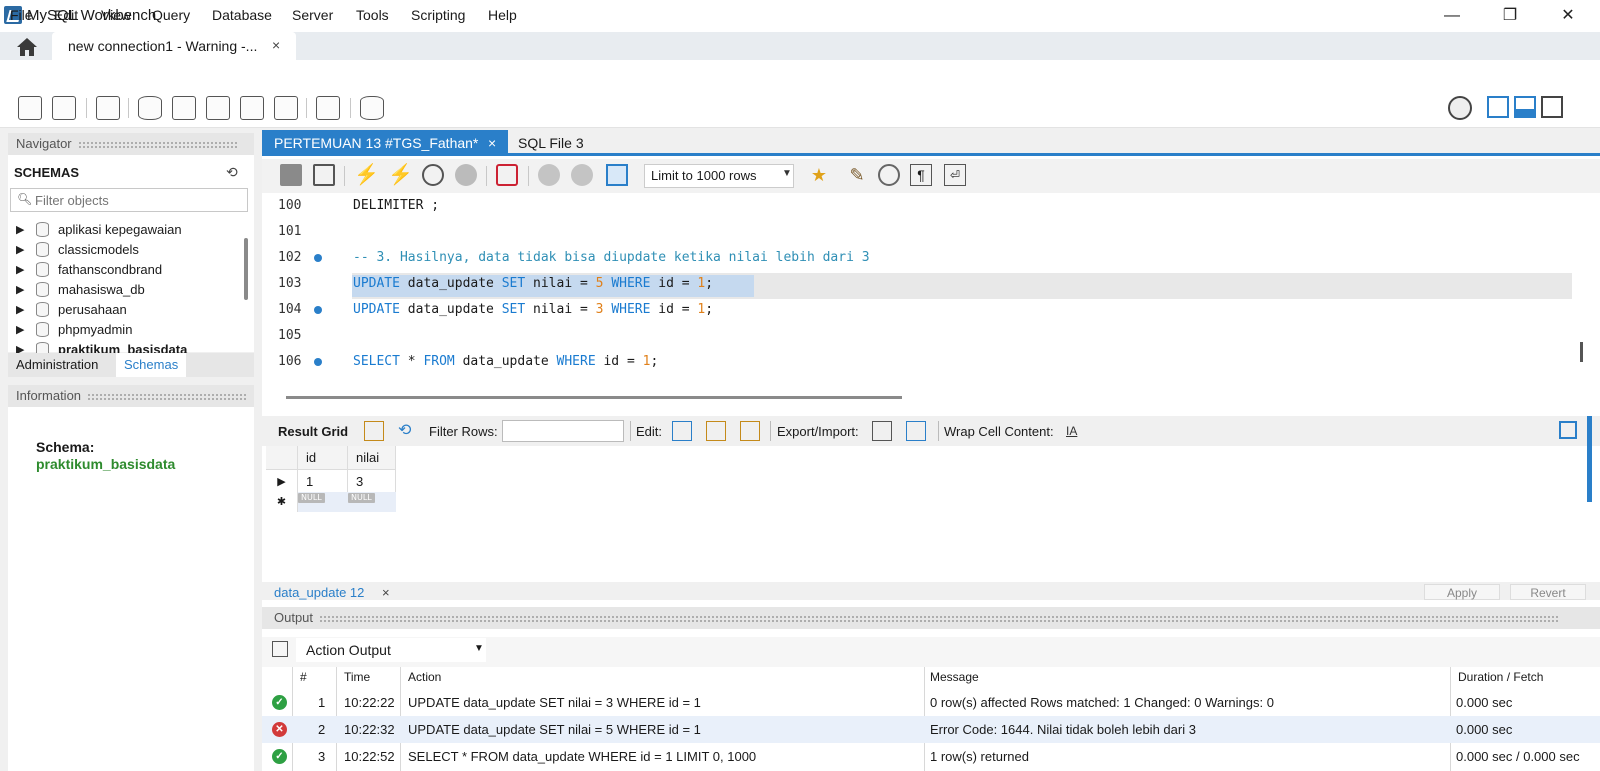 This screenshot has height=771, width=1600. I want to click on explain-magnifier-icon, so click(433, 175).